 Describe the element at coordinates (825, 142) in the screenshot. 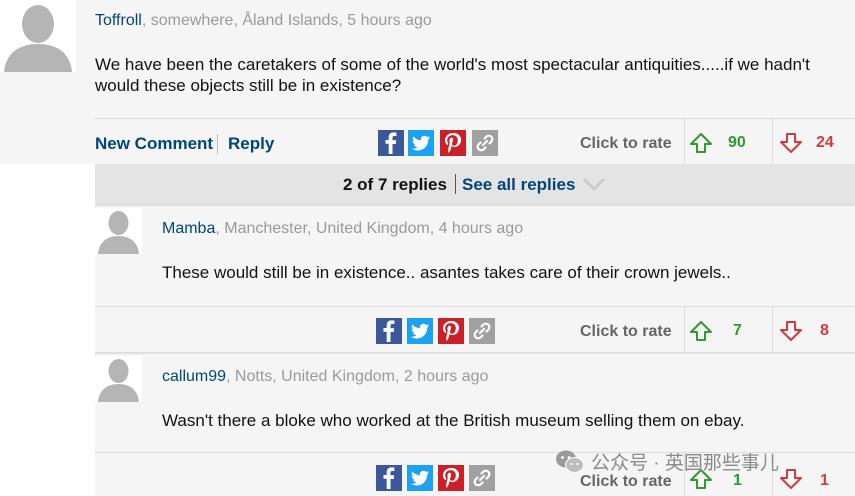

I see `downvote-count: 24` at that location.